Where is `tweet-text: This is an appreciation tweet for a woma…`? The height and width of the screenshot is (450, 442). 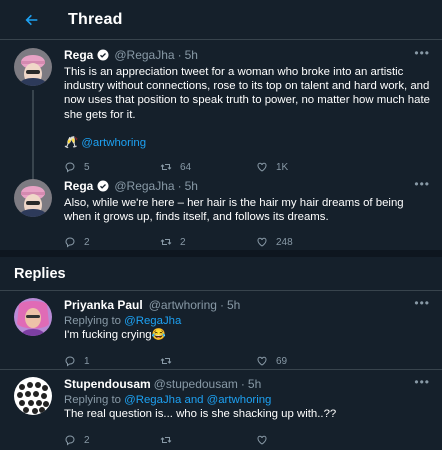 tweet-text: This is an appreciation tweet for a woma… is located at coordinates (247, 93).